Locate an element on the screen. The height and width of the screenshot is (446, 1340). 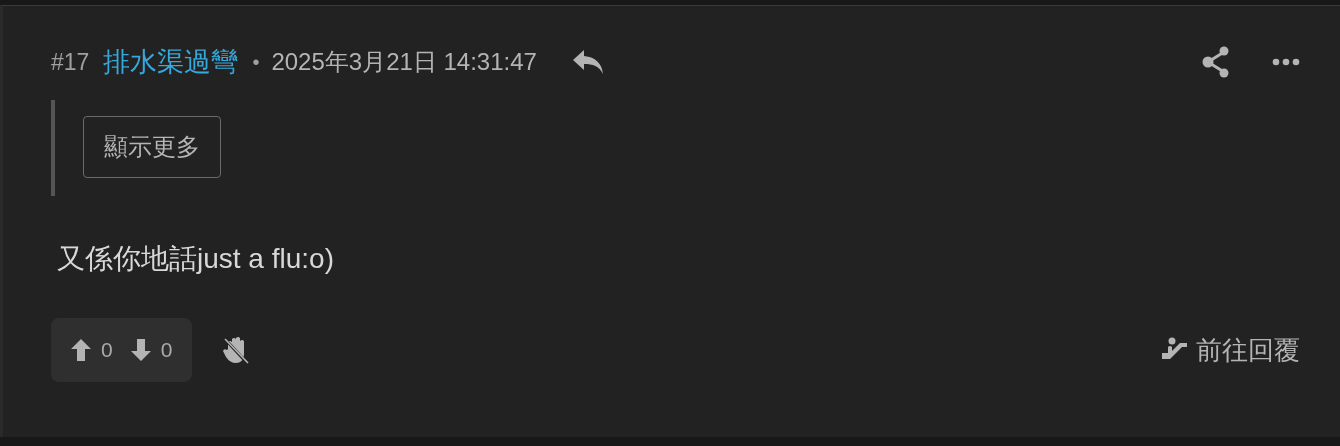
post-number: #17 is located at coordinates (70, 62).